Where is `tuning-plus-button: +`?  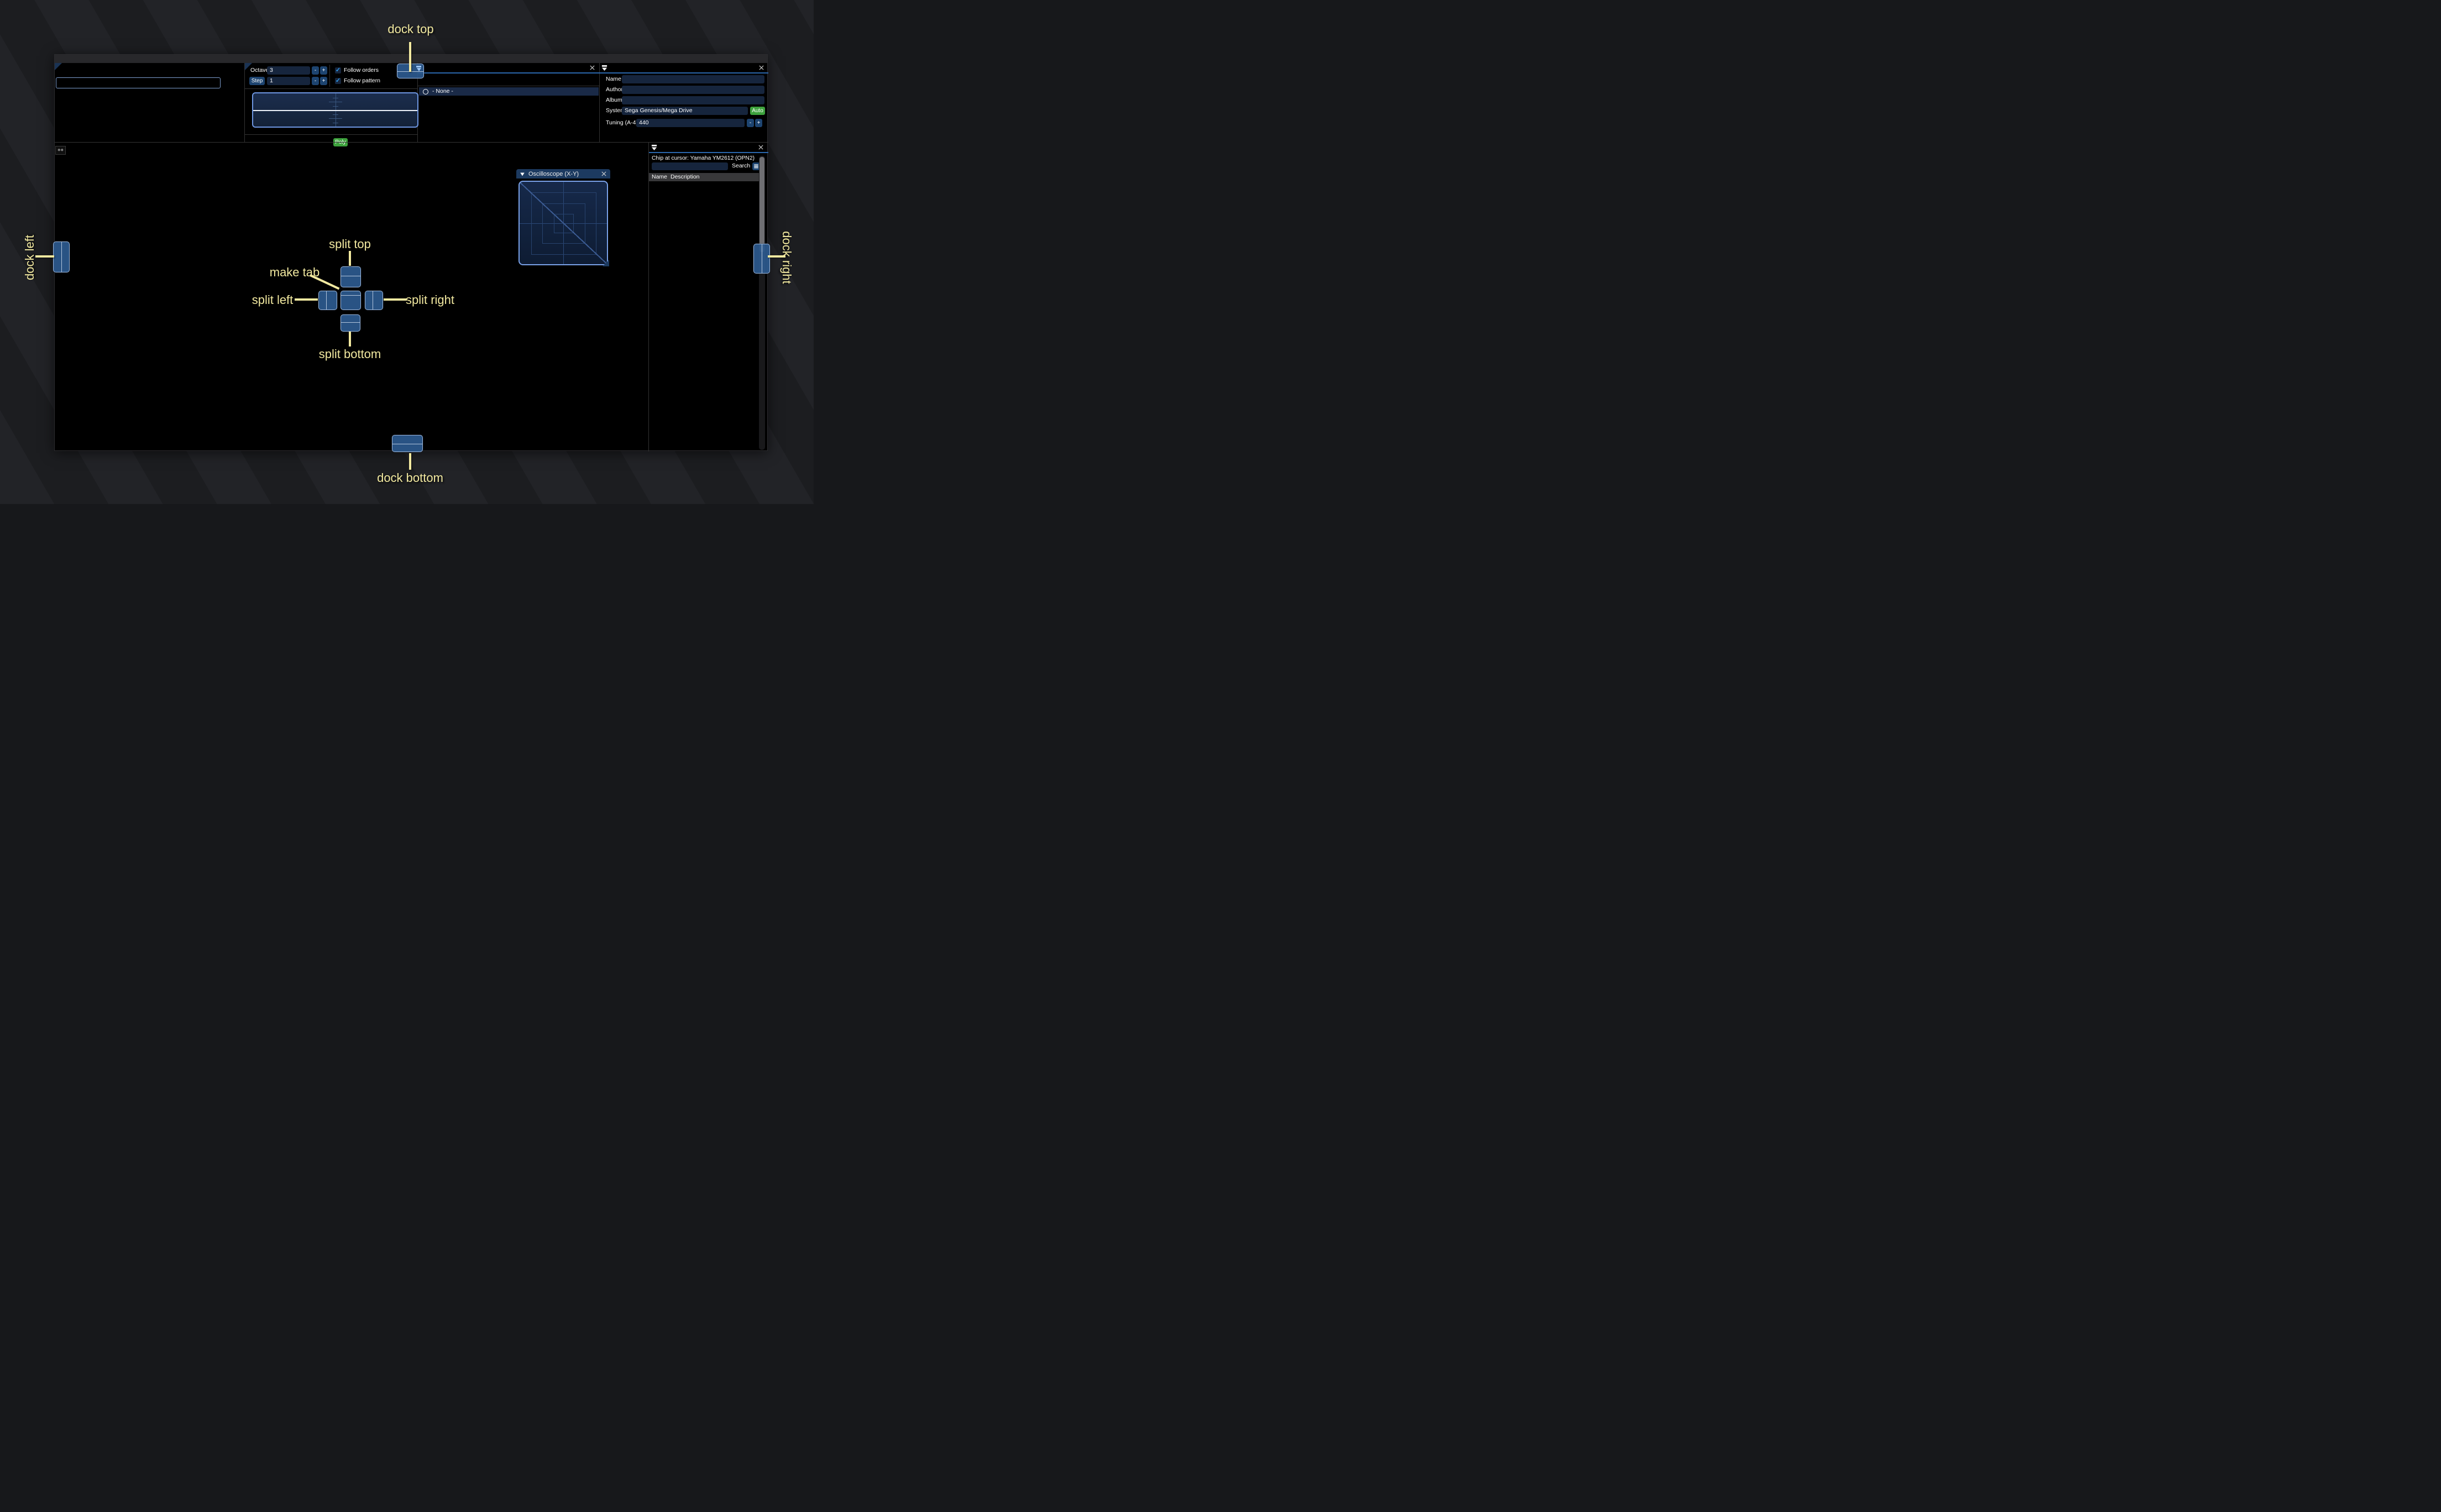
tuning-plus-button: + is located at coordinates (758, 123).